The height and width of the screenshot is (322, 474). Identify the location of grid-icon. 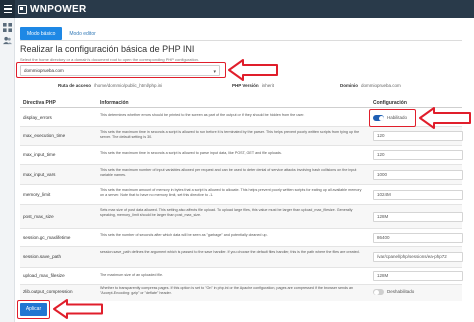
(7, 27).